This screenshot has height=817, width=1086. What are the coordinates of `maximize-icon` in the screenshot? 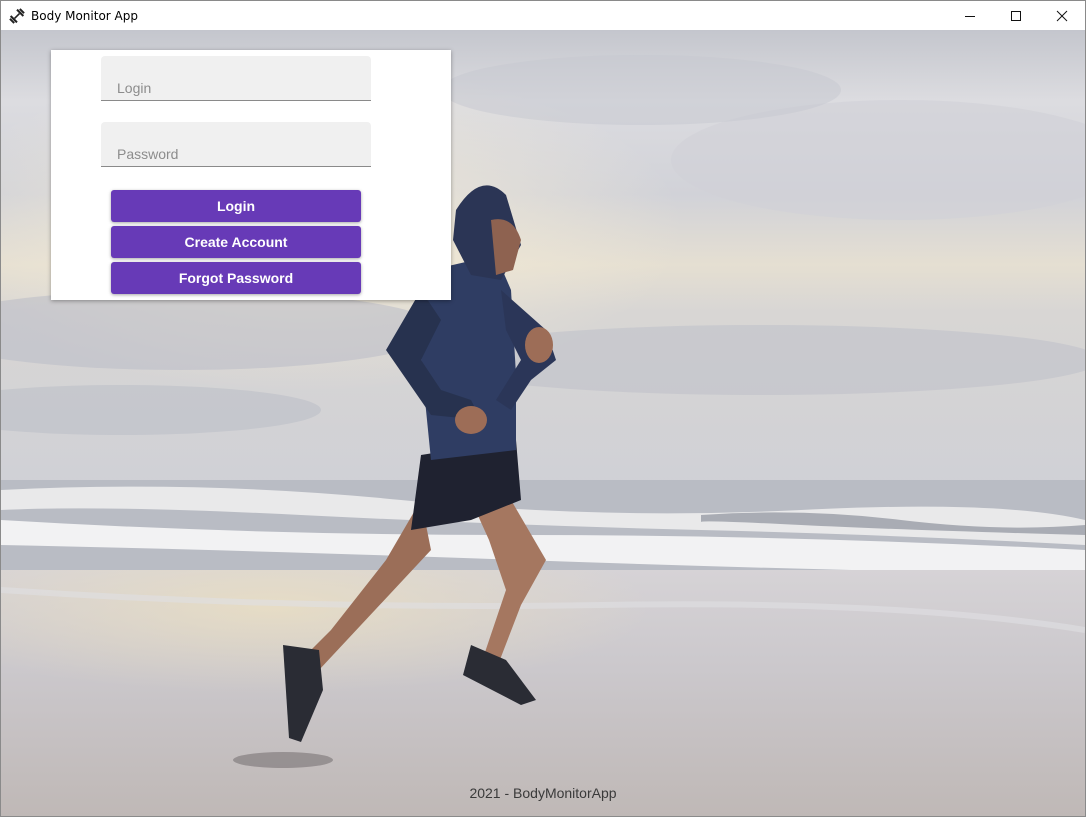 It's located at (1016, 15).